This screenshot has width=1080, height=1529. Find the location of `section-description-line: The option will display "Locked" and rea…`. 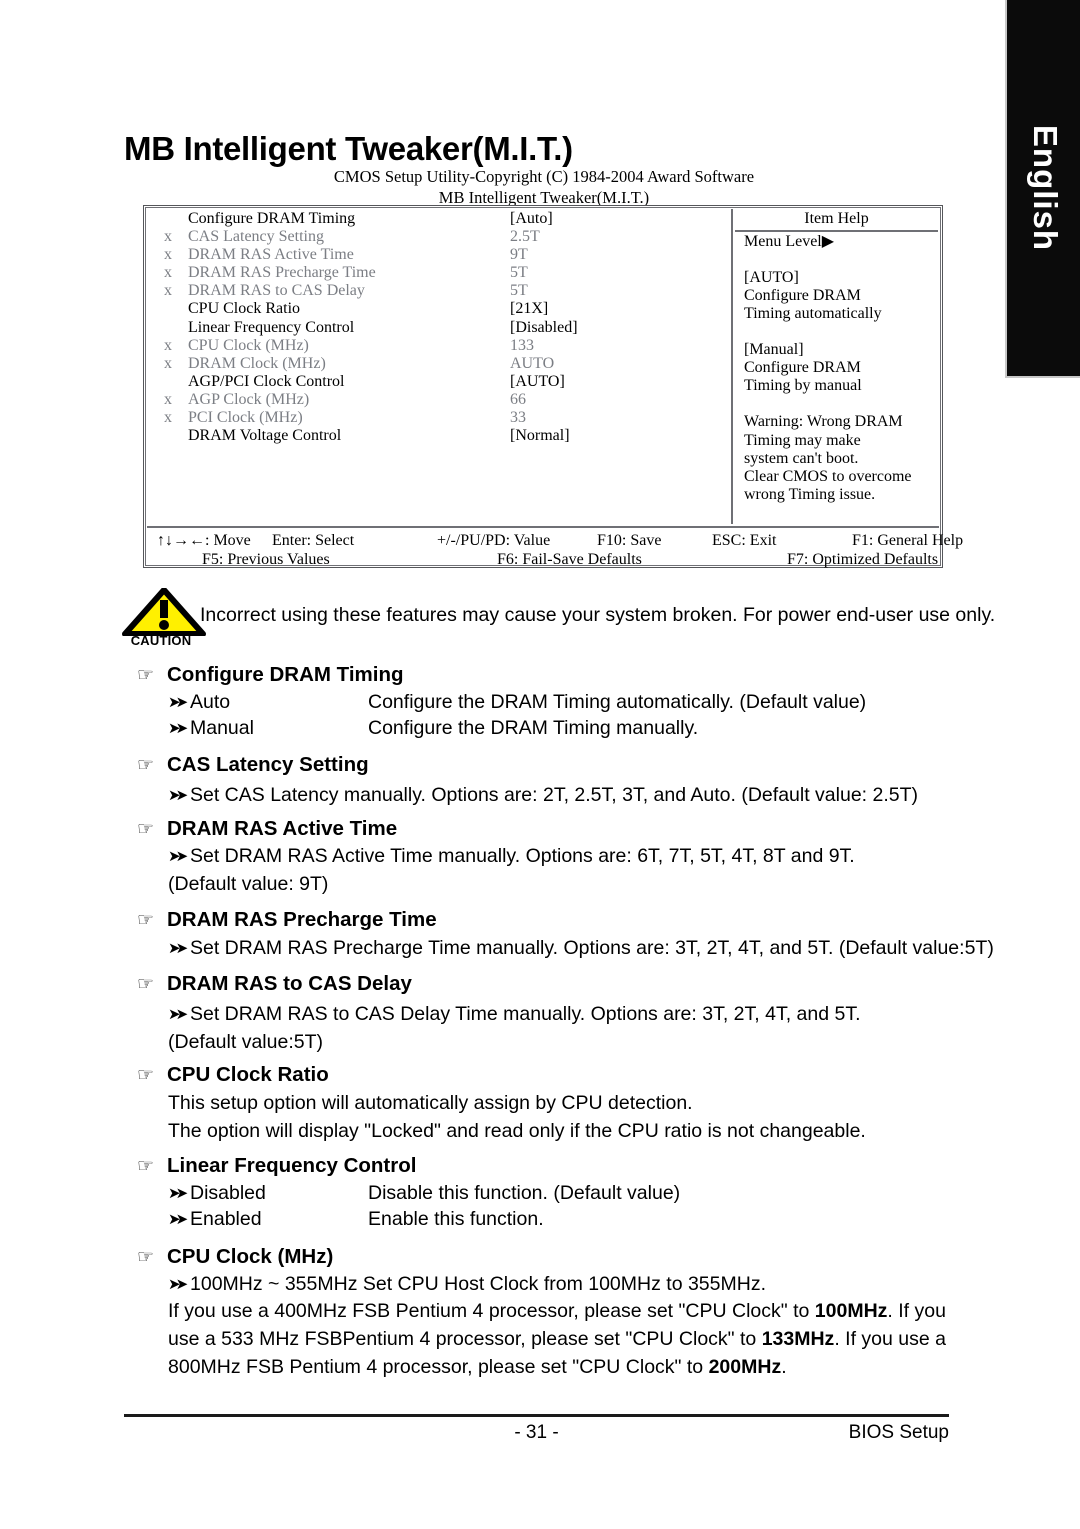

section-description-line: The option will display "Locked" and rea… is located at coordinates (517, 1131).